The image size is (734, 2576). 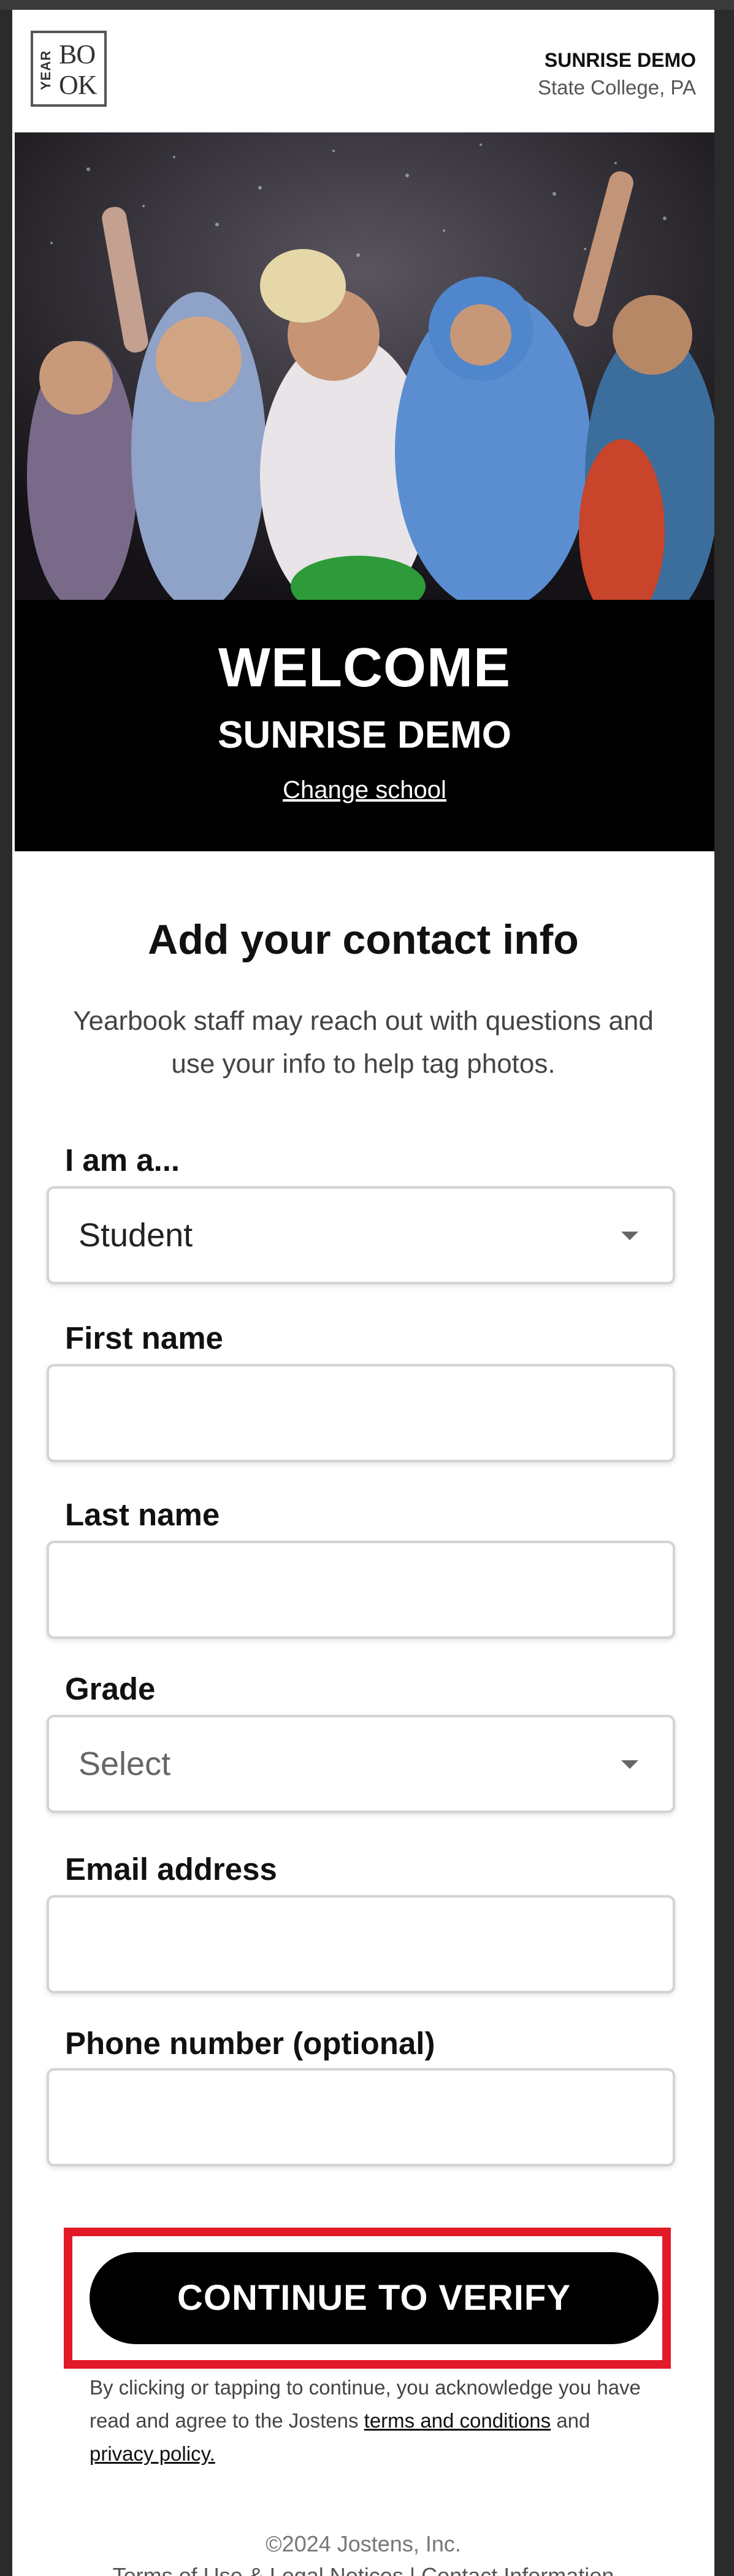 What do you see at coordinates (348, 1944) in the screenshot?
I see `email-input` at bounding box center [348, 1944].